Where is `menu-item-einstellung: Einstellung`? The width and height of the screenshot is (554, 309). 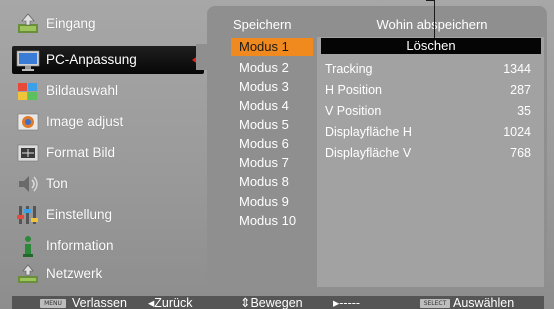
menu-item-einstellung: Einstellung is located at coordinates (108, 215).